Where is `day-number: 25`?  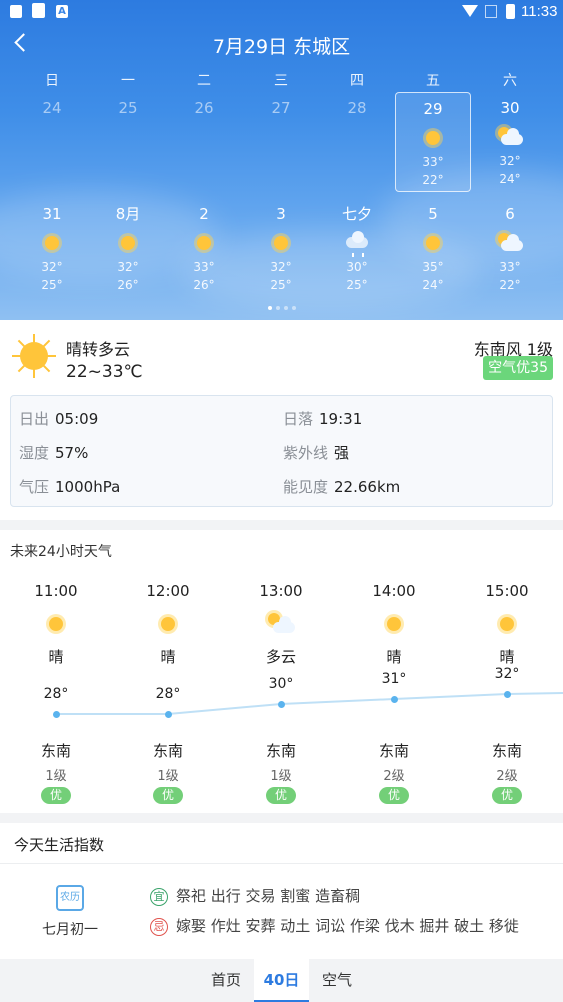 day-number: 25 is located at coordinates (128, 108).